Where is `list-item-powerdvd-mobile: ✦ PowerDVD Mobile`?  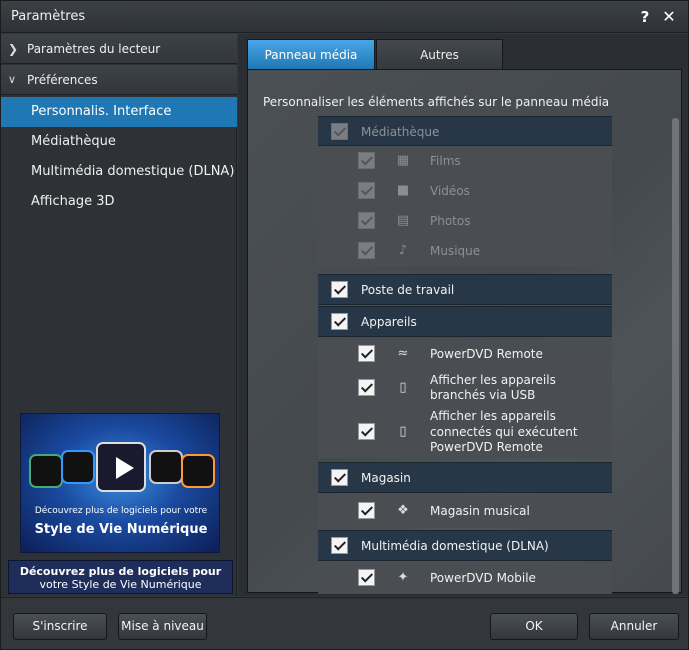 list-item-powerdvd-mobile: ✦ PowerDVD Mobile is located at coordinates (465, 578).